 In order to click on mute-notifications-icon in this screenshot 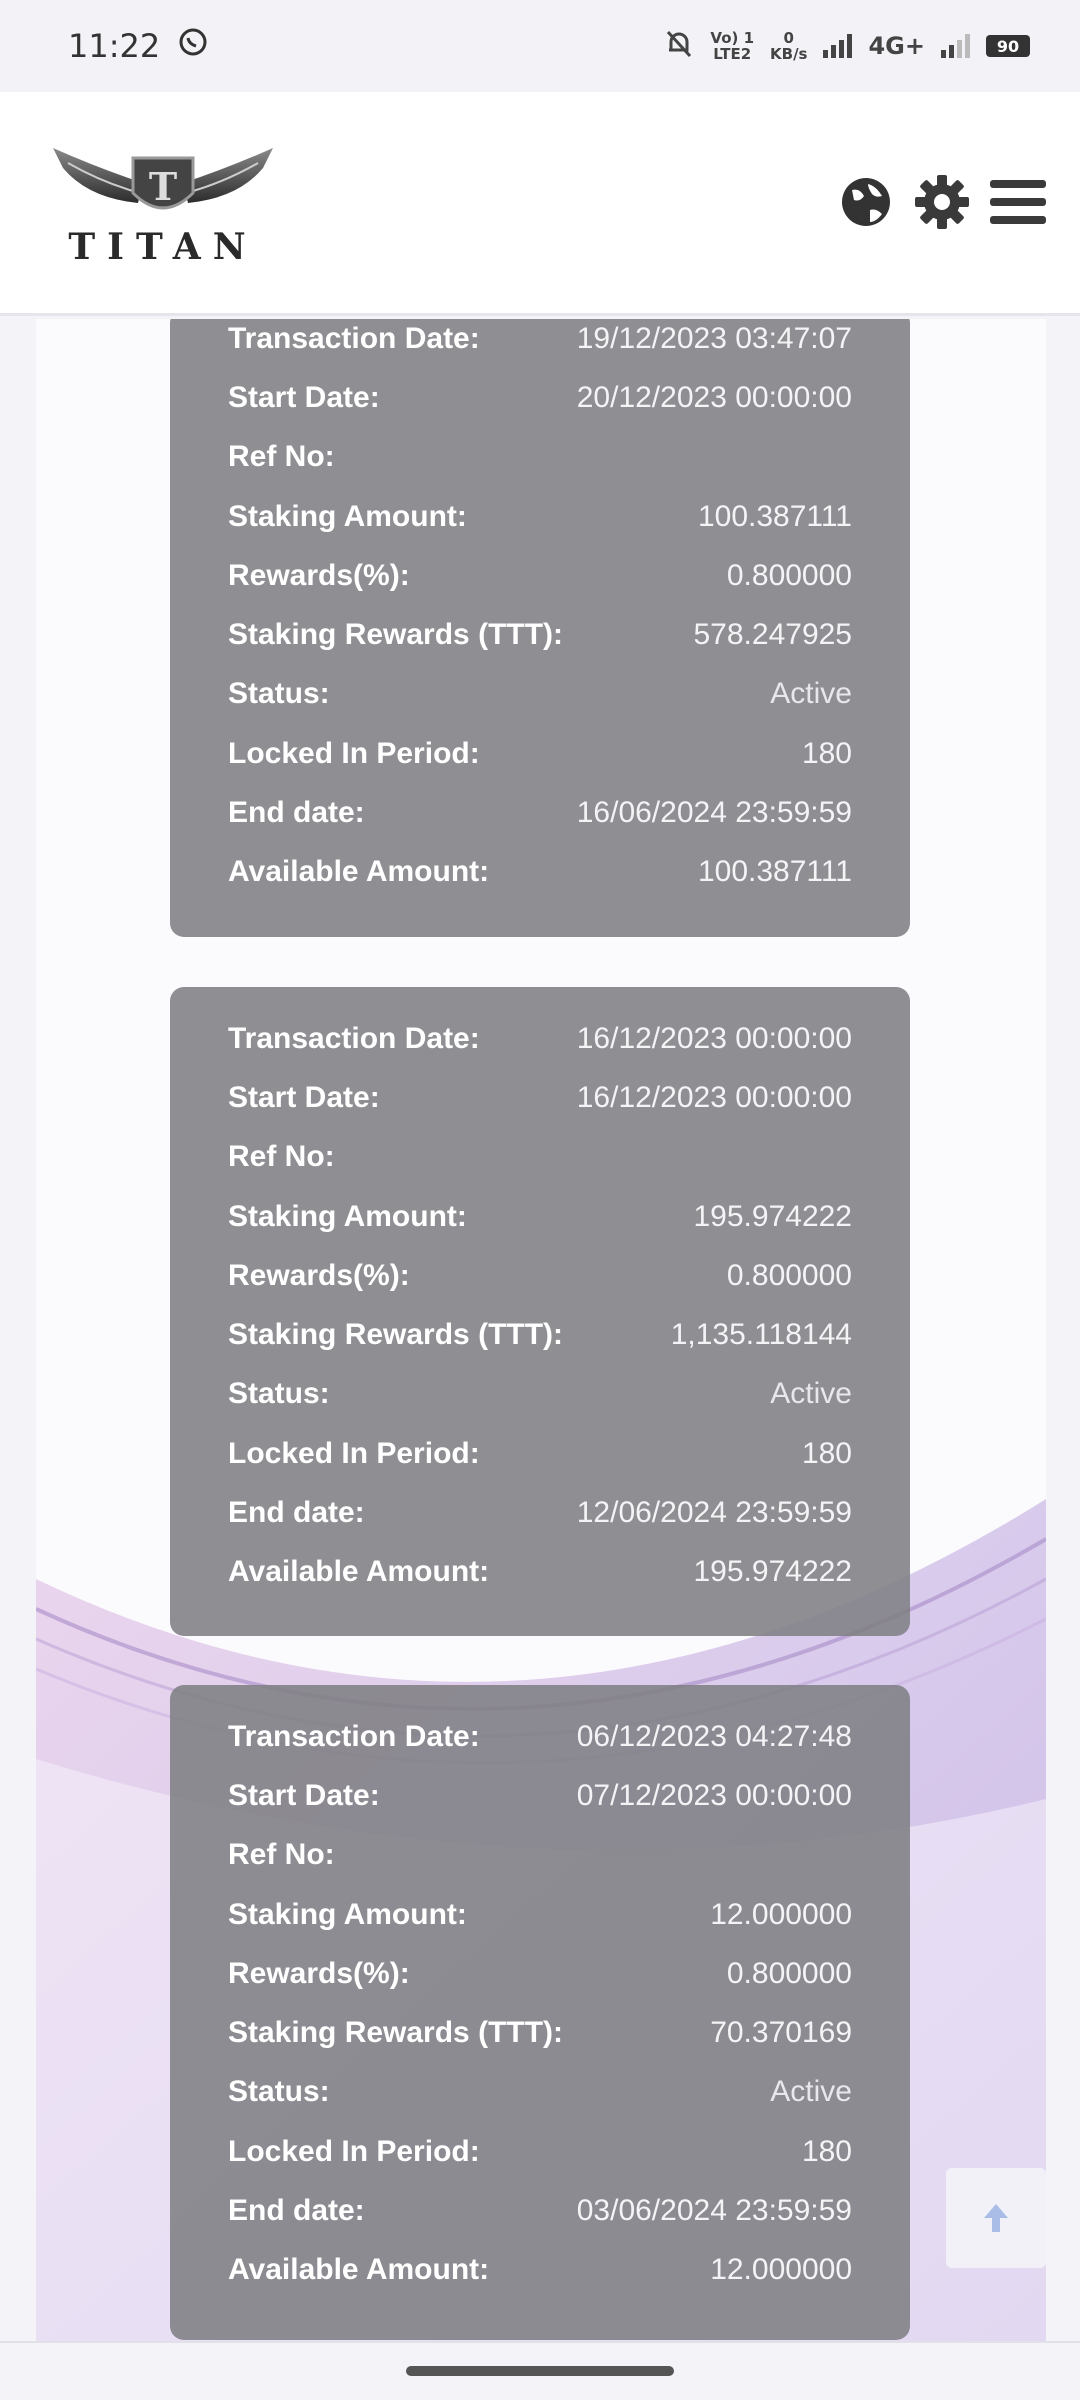, I will do `click(679, 46)`.